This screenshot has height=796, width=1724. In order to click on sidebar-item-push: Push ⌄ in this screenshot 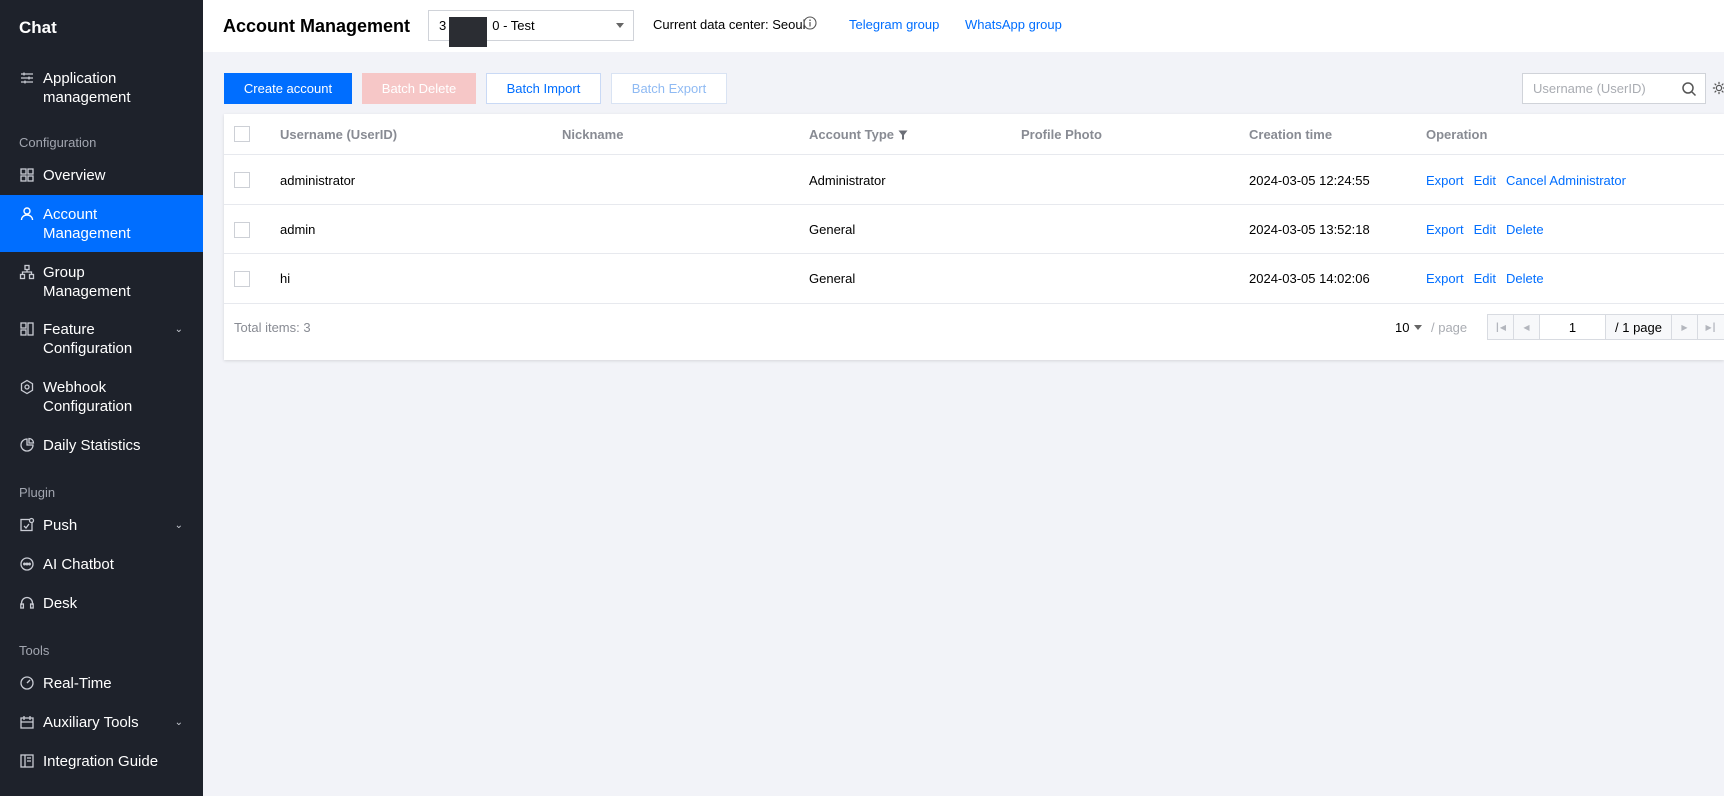, I will do `click(101, 525)`.